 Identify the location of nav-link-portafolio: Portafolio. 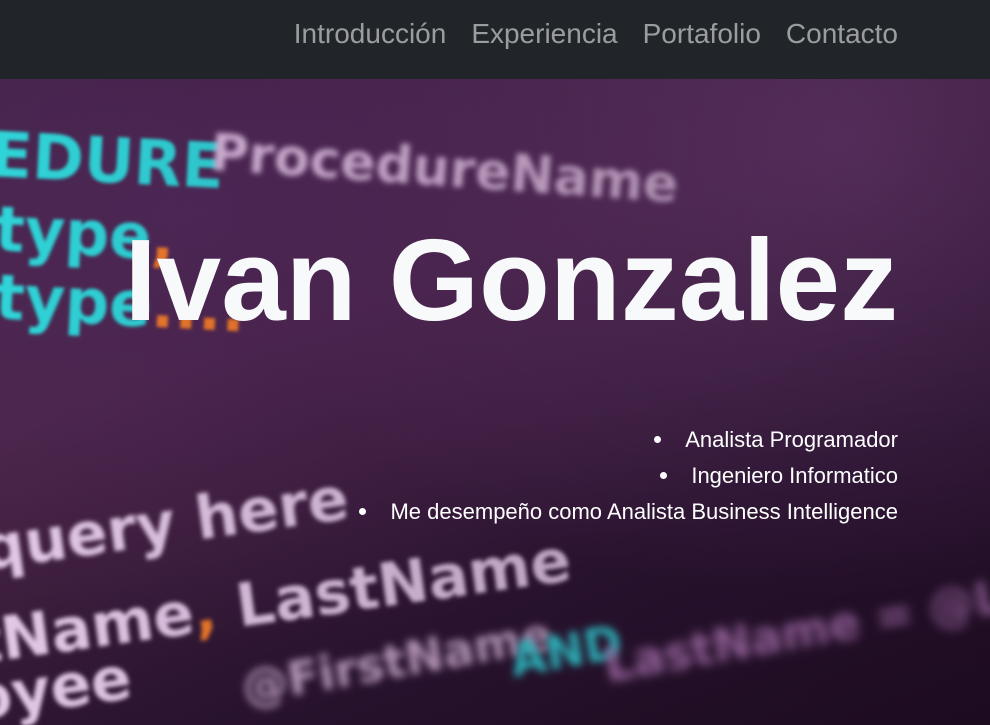
(702, 34).